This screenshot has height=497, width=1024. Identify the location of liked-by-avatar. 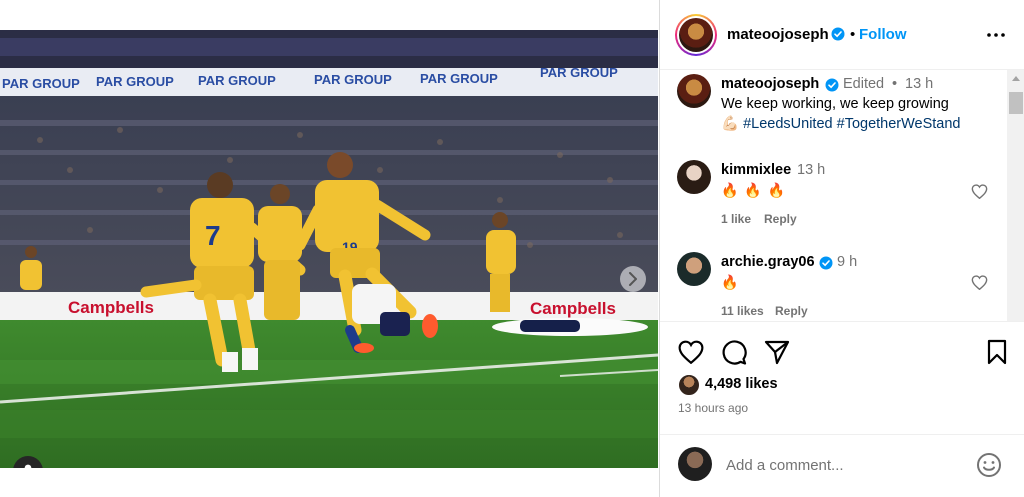
(689, 385).